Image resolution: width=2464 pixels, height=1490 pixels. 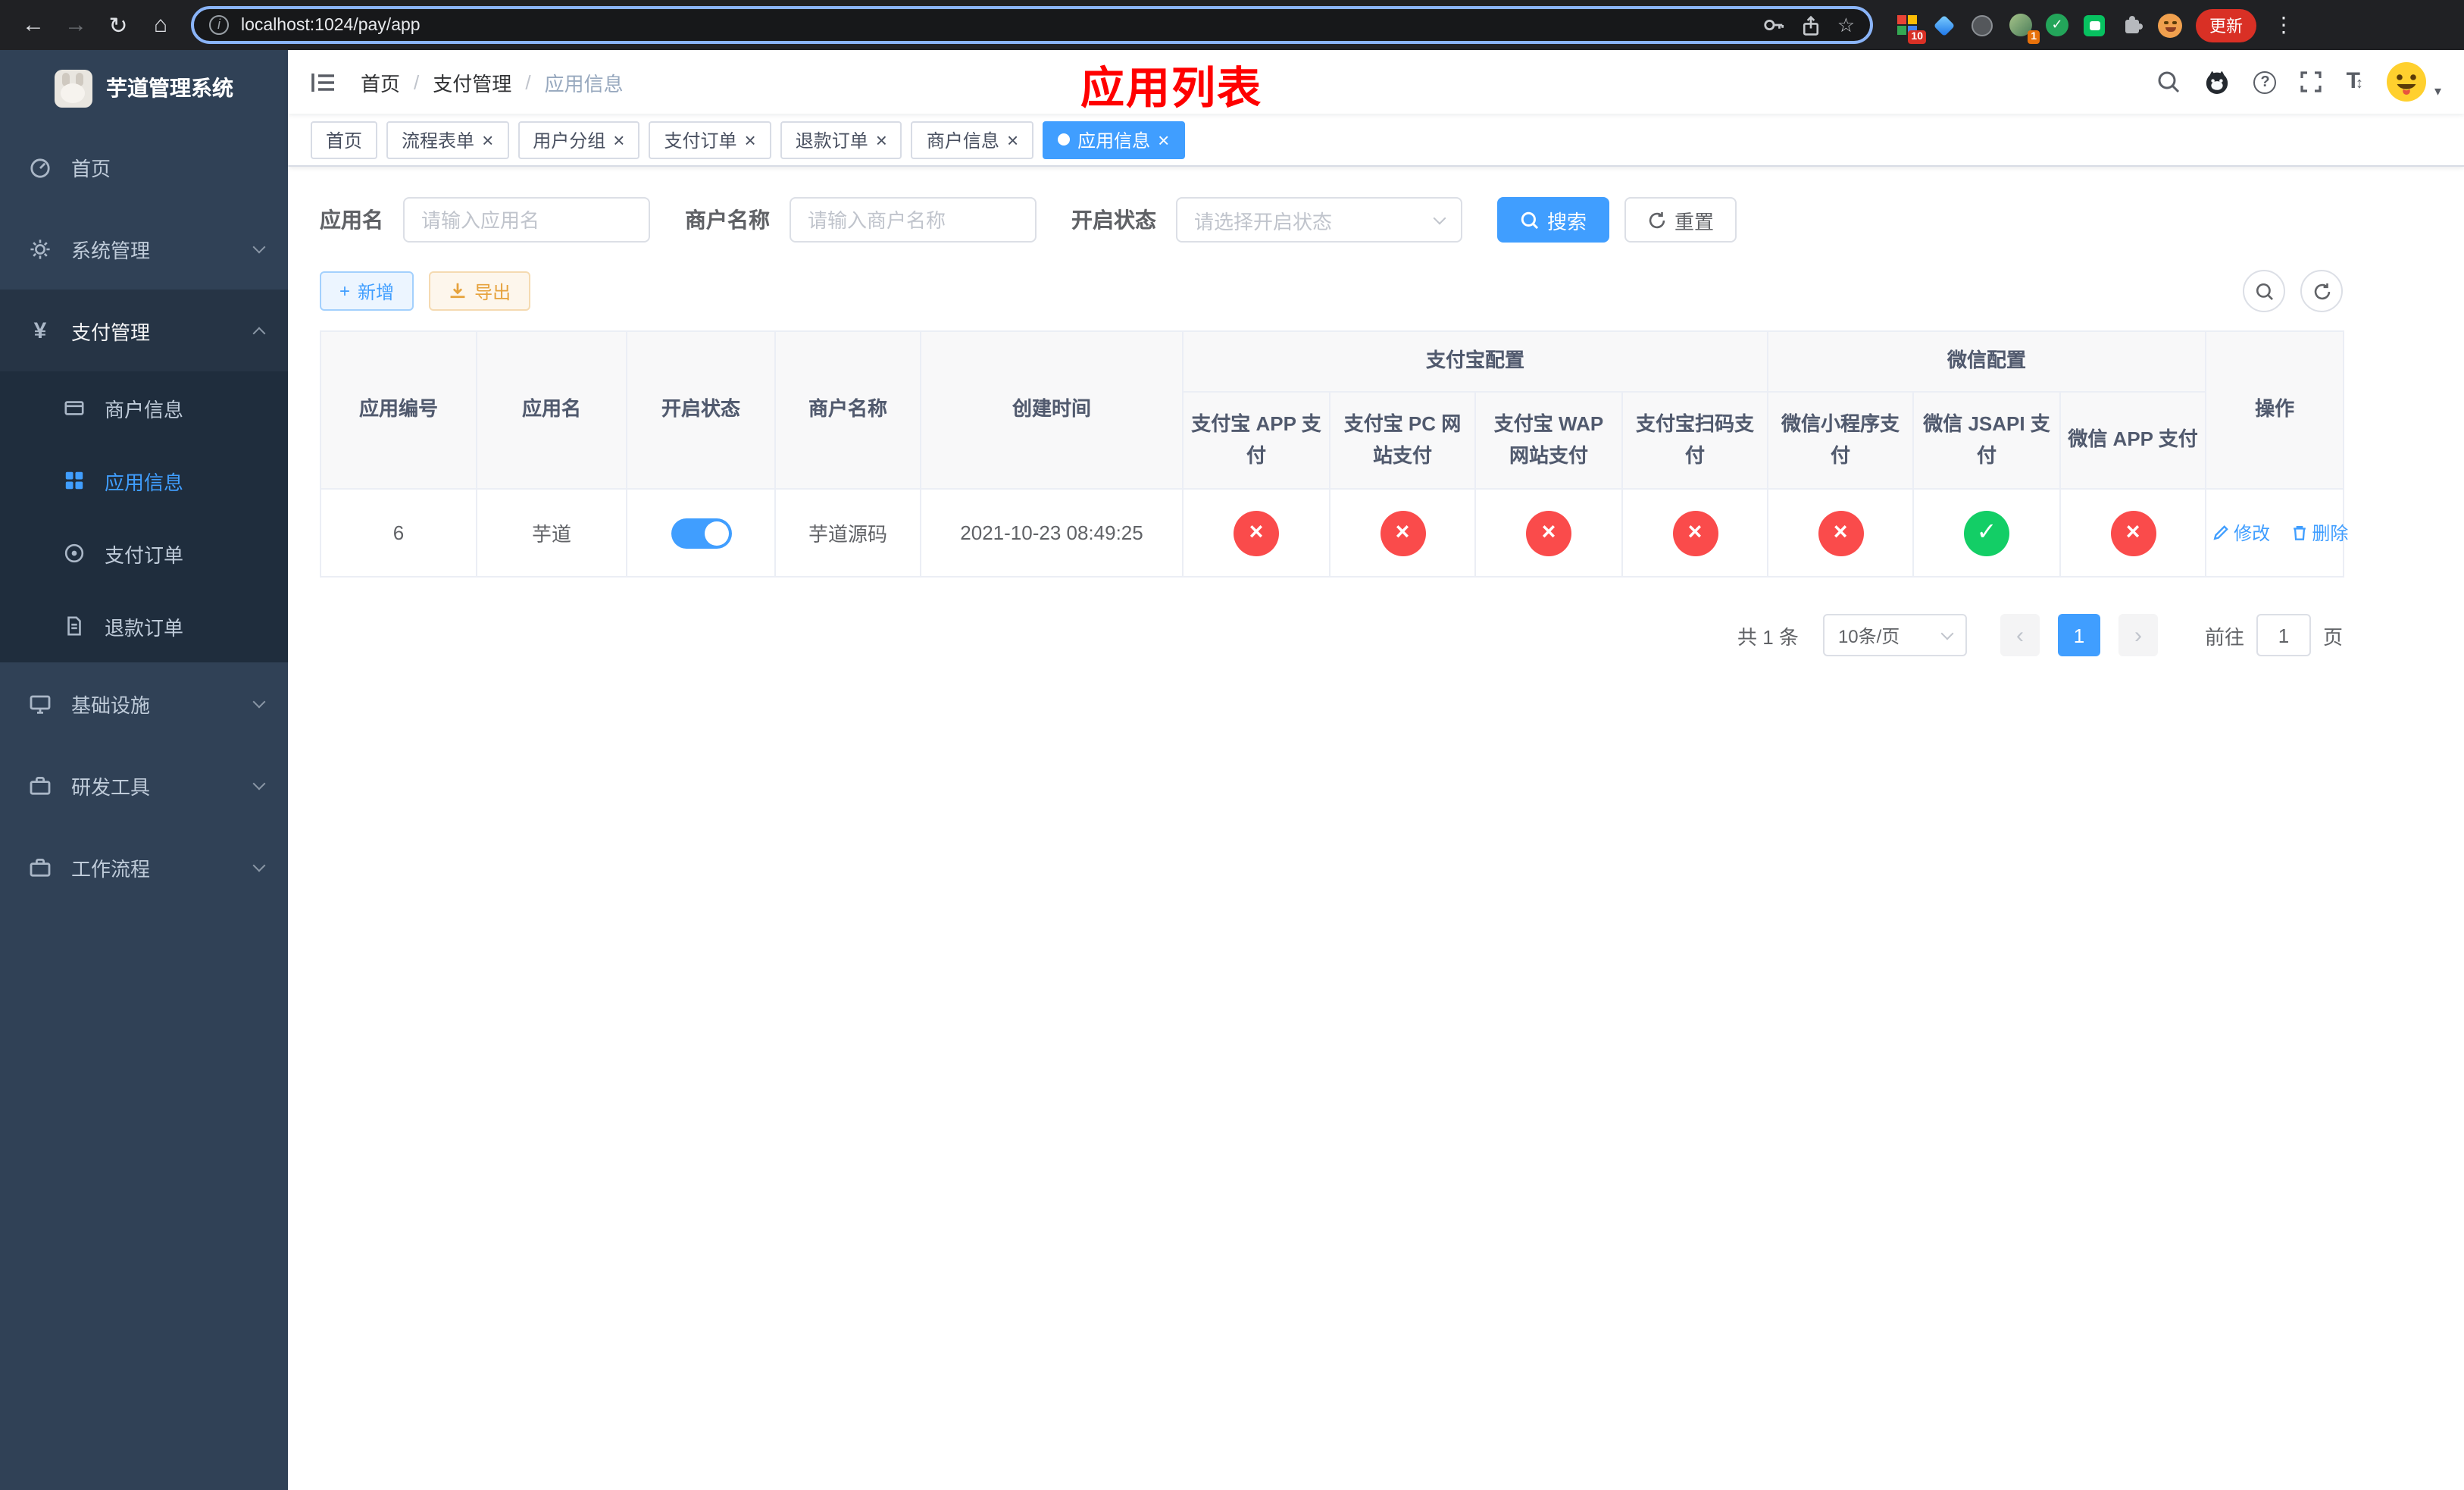 What do you see at coordinates (841, 140) in the screenshot?
I see `tab-refund-order: 退款订单 ×` at bounding box center [841, 140].